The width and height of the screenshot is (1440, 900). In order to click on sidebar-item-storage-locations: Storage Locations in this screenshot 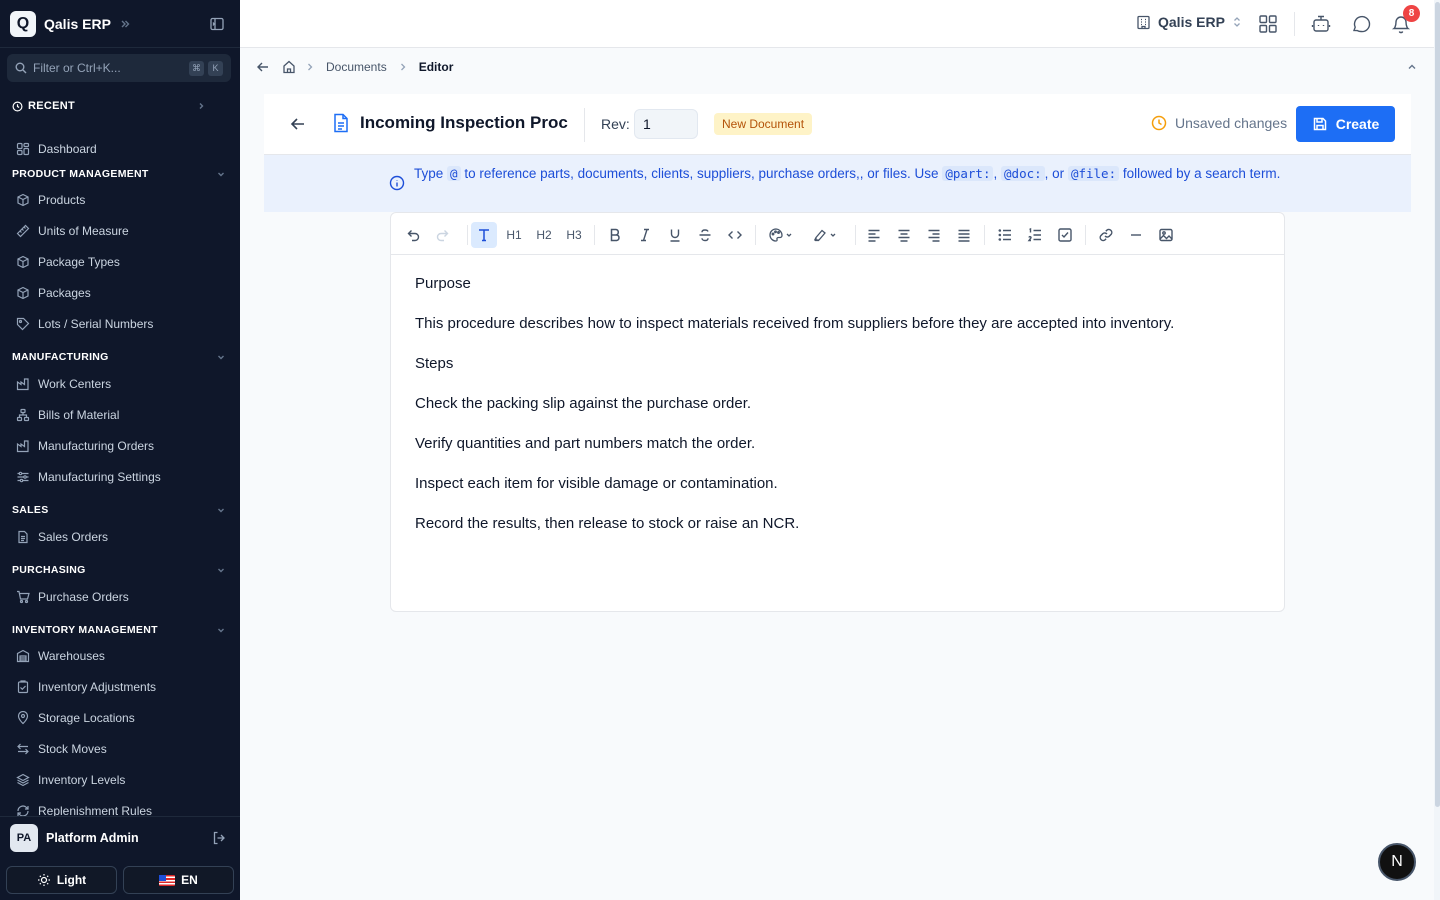, I will do `click(121, 718)`.